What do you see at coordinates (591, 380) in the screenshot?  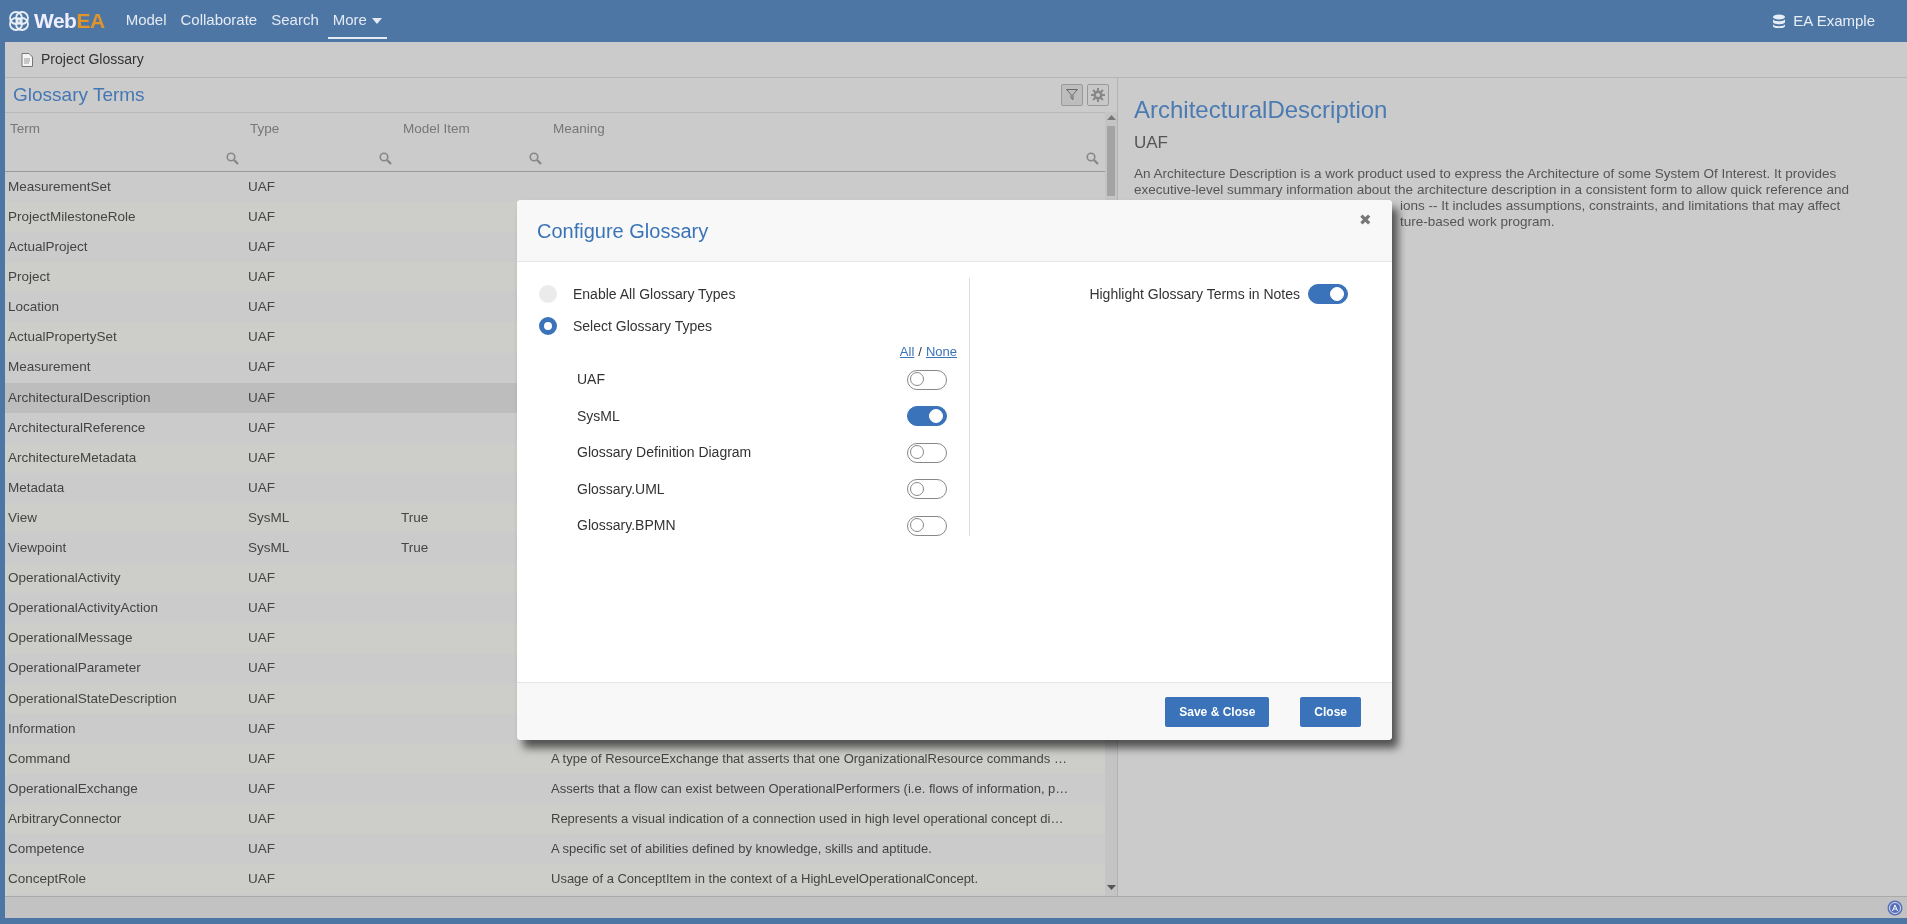 I see `type-label: UAF` at bounding box center [591, 380].